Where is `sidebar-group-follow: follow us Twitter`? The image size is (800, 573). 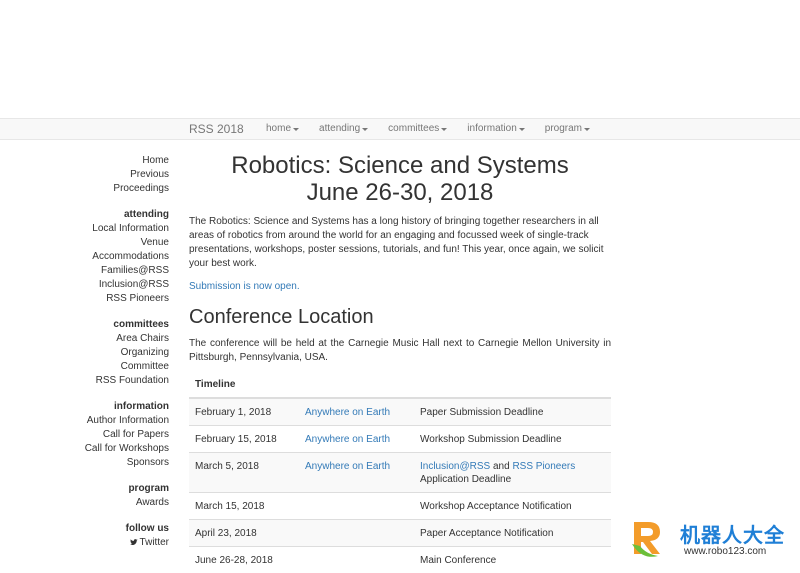 sidebar-group-follow: follow us Twitter is located at coordinates (114, 536).